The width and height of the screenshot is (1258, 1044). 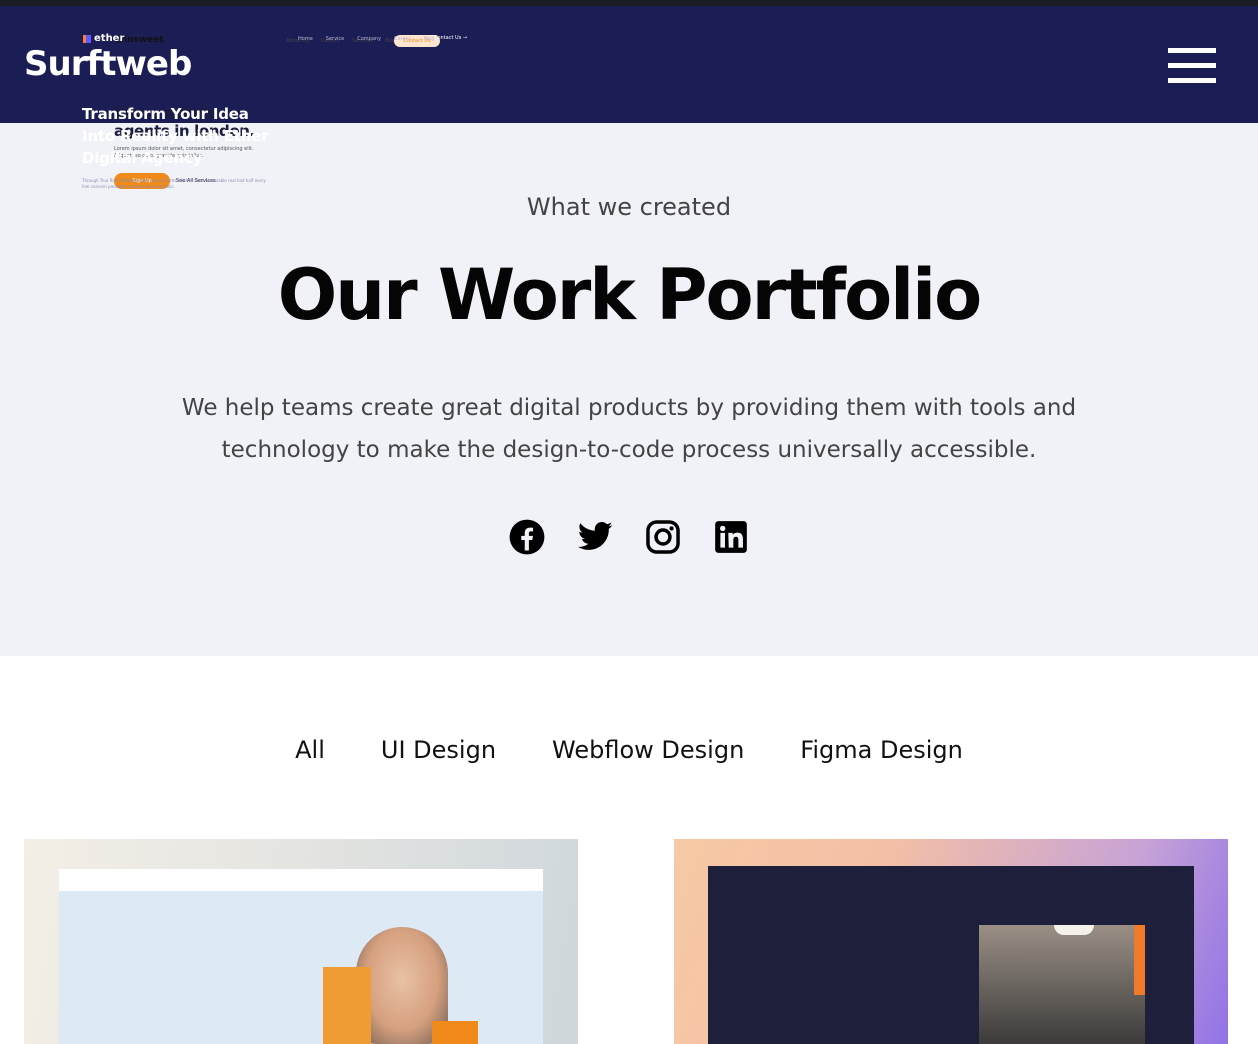 What do you see at coordinates (305, 39) in the screenshot?
I see `mock-nav-link: Home` at bounding box center [305, 39].